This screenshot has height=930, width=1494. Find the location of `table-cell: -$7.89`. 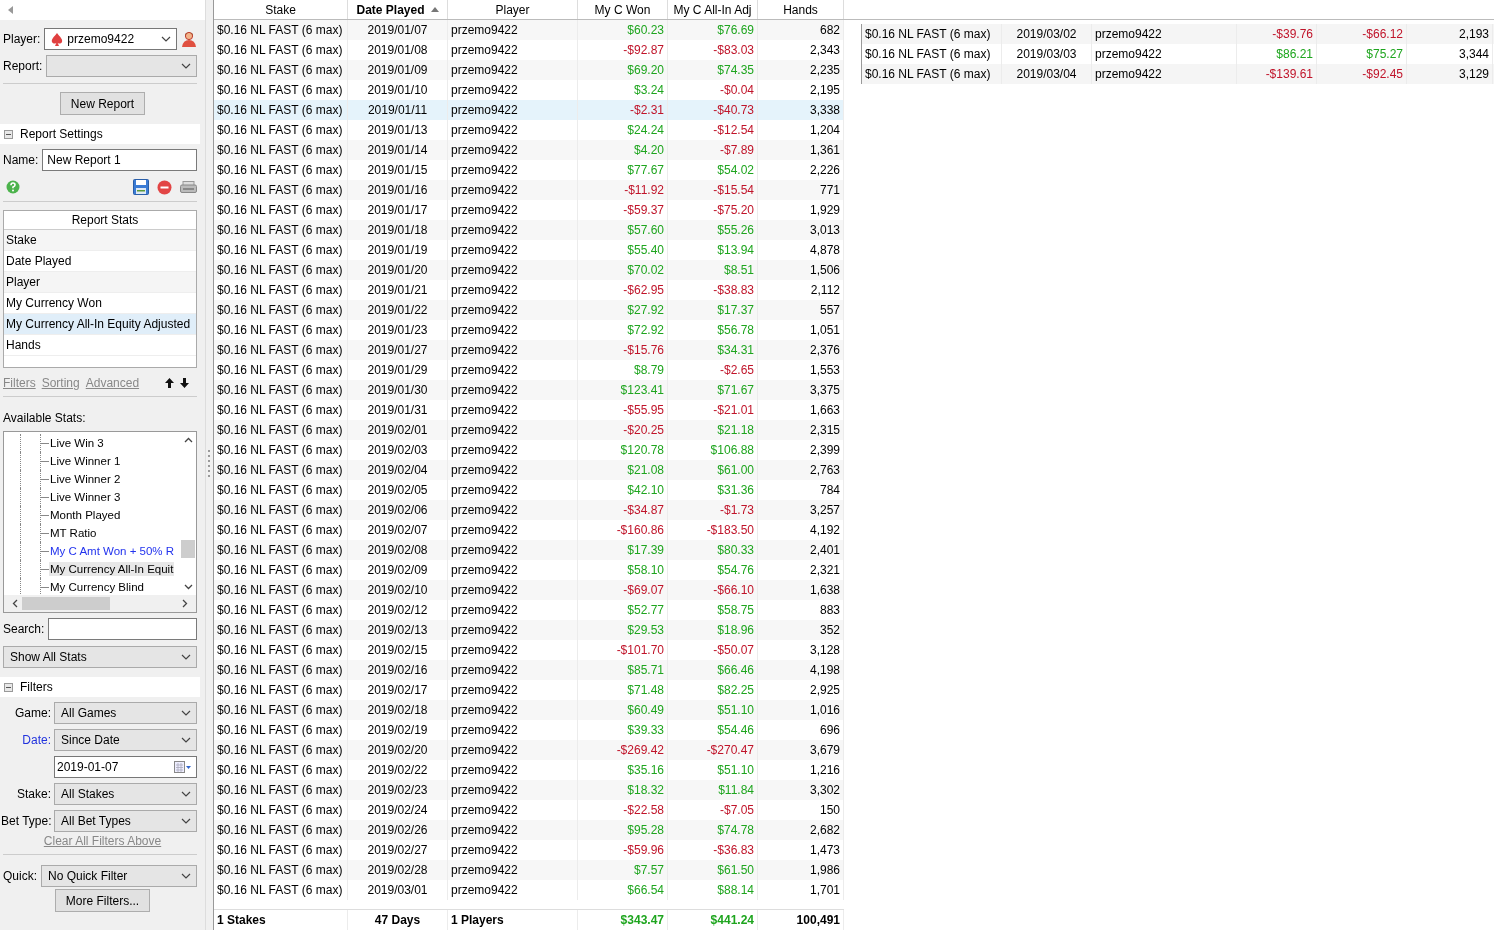

table-cell: -$7.89 is located at coordinates (713, 150).